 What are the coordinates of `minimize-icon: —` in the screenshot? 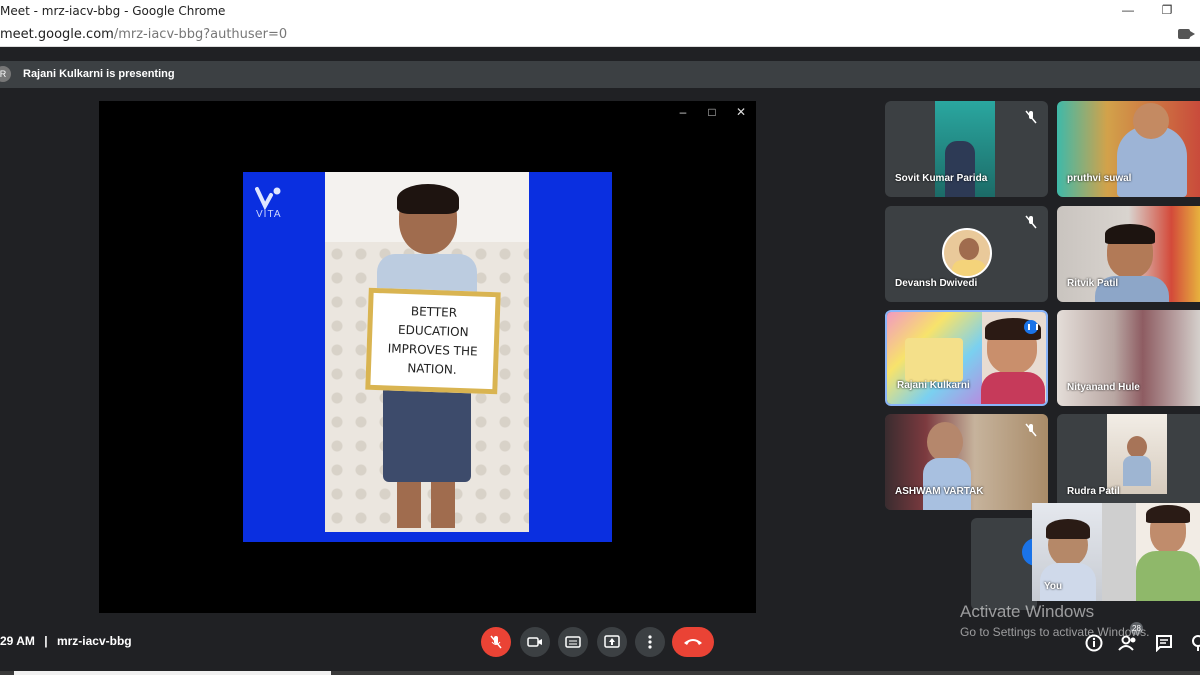 It's located at (1128, 10).